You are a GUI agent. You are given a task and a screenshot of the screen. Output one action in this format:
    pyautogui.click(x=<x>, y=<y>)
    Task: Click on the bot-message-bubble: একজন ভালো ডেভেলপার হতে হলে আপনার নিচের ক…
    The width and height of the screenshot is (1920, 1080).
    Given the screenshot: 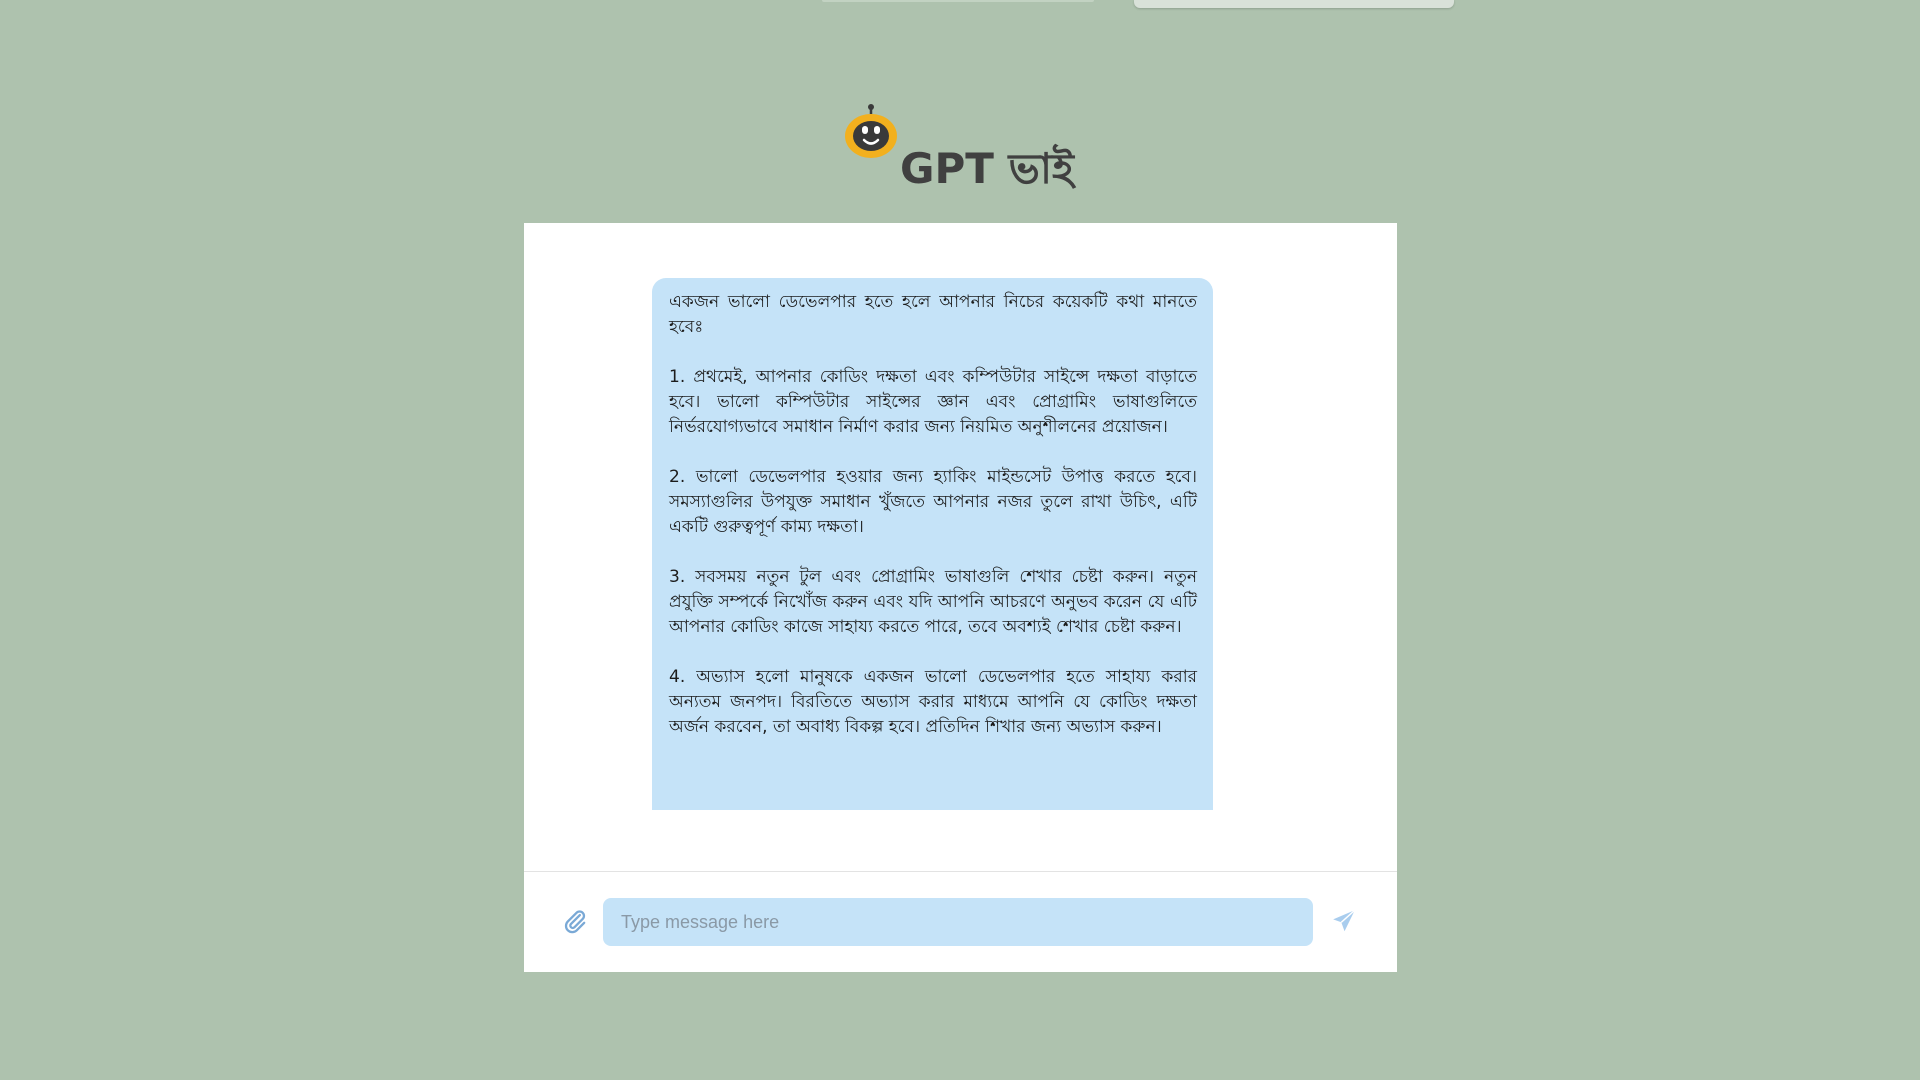 What is the action you would take?
    pyautogui.click(x=932, y=544)
    